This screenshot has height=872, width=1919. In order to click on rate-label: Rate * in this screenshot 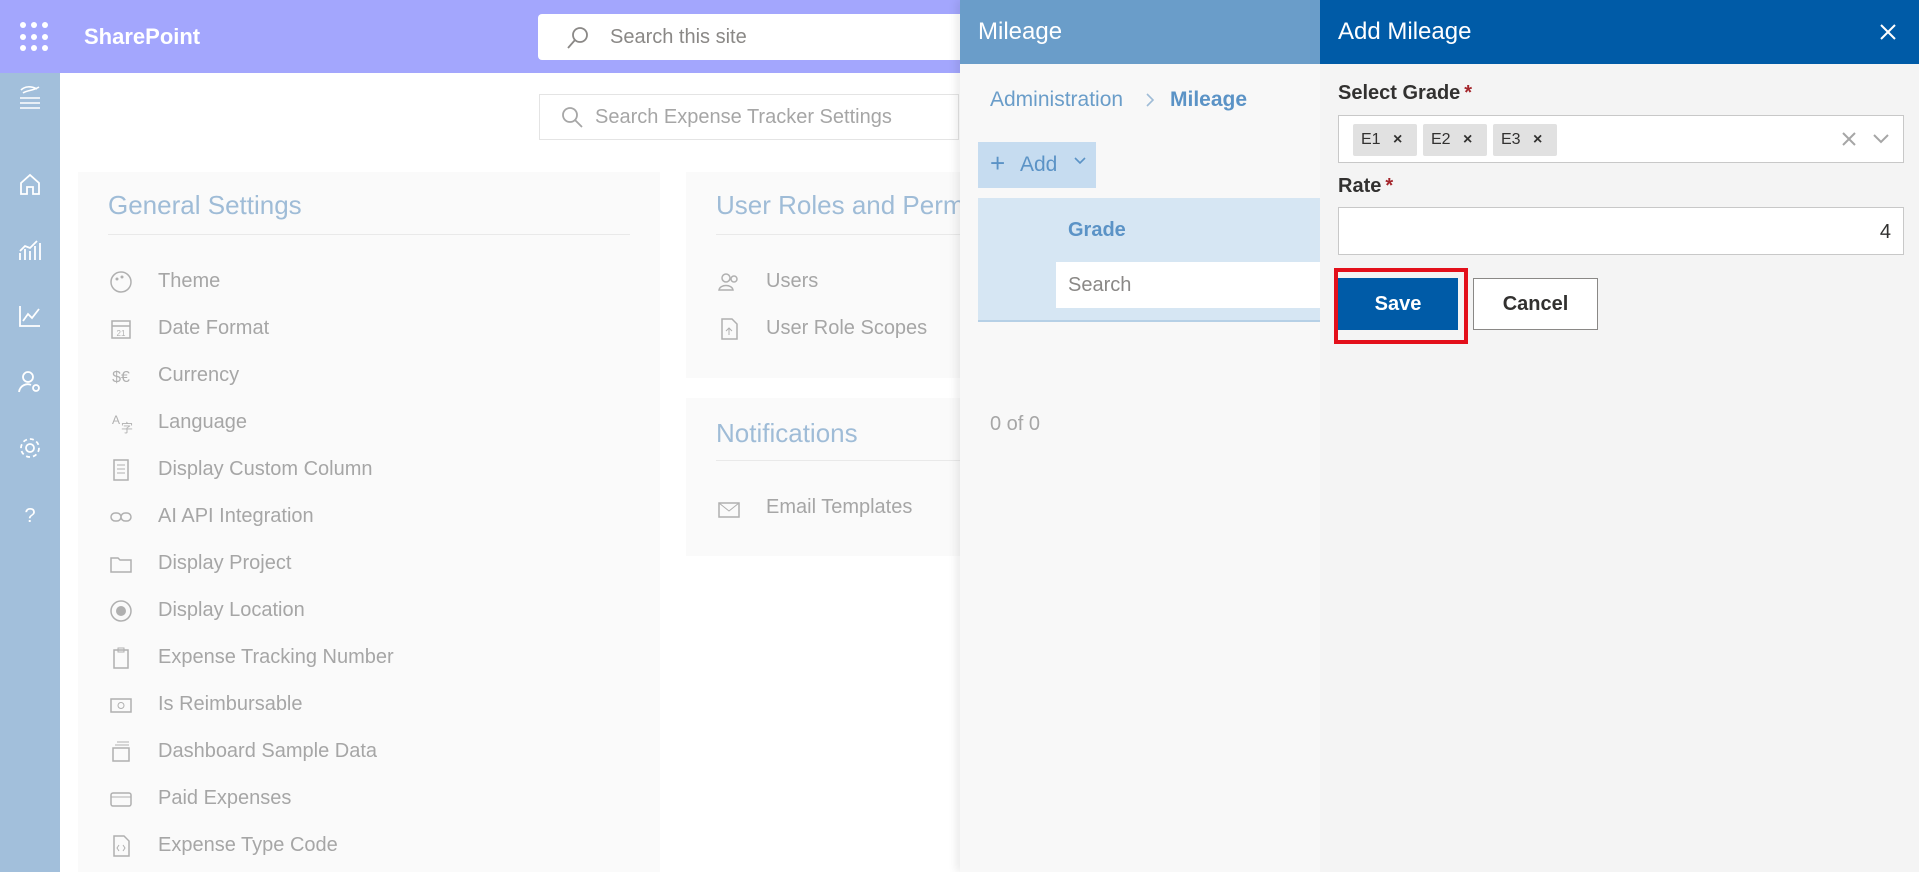, I will do `click(1365, 186)`.